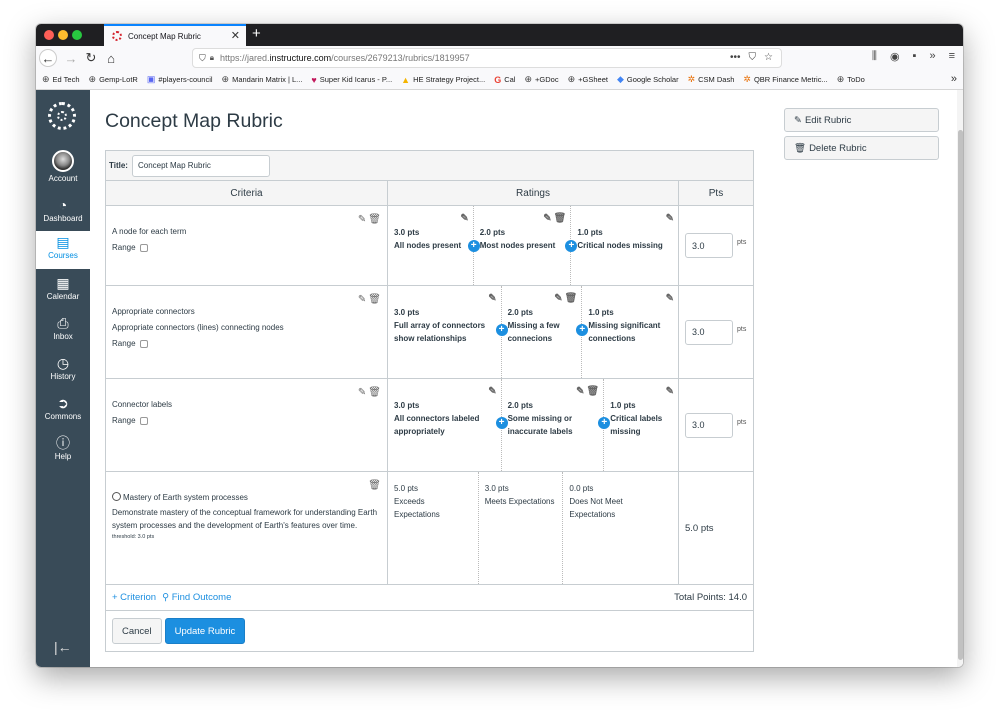  I want to click on tracking-shield-icon: ⛉, so click(202, 58).